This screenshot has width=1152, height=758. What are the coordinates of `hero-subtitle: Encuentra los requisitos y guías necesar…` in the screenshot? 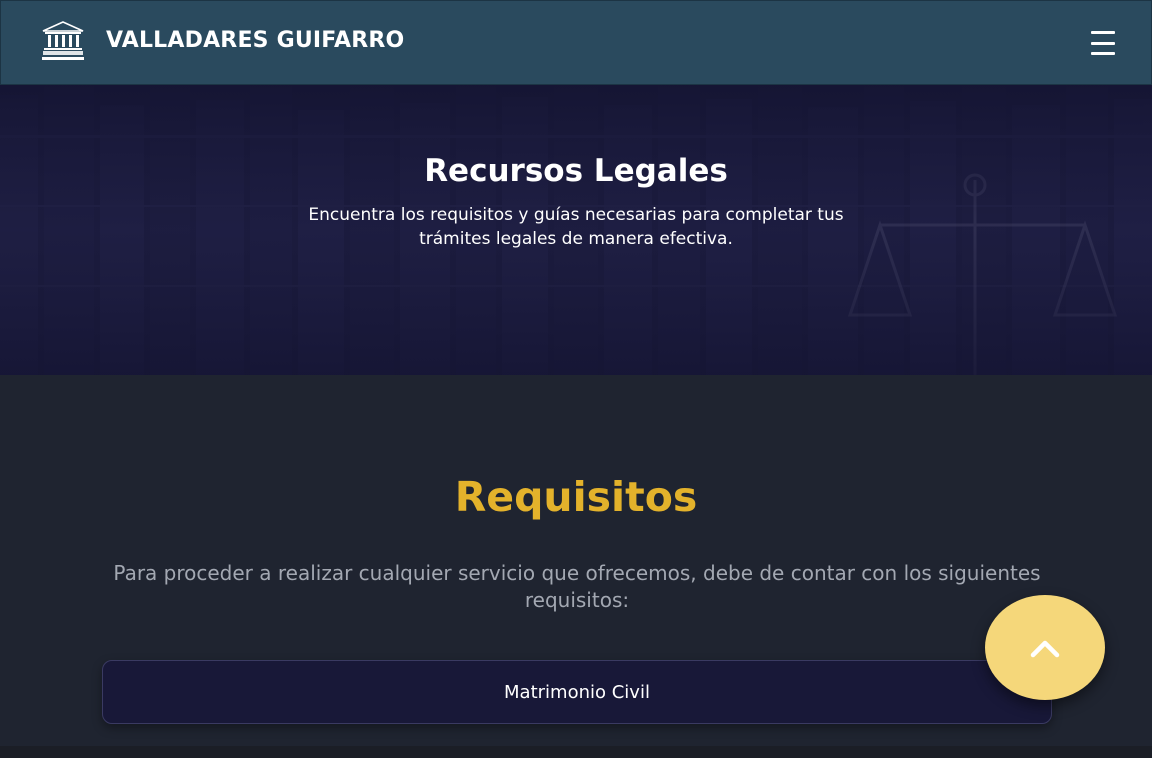 It's located at (576, 227).